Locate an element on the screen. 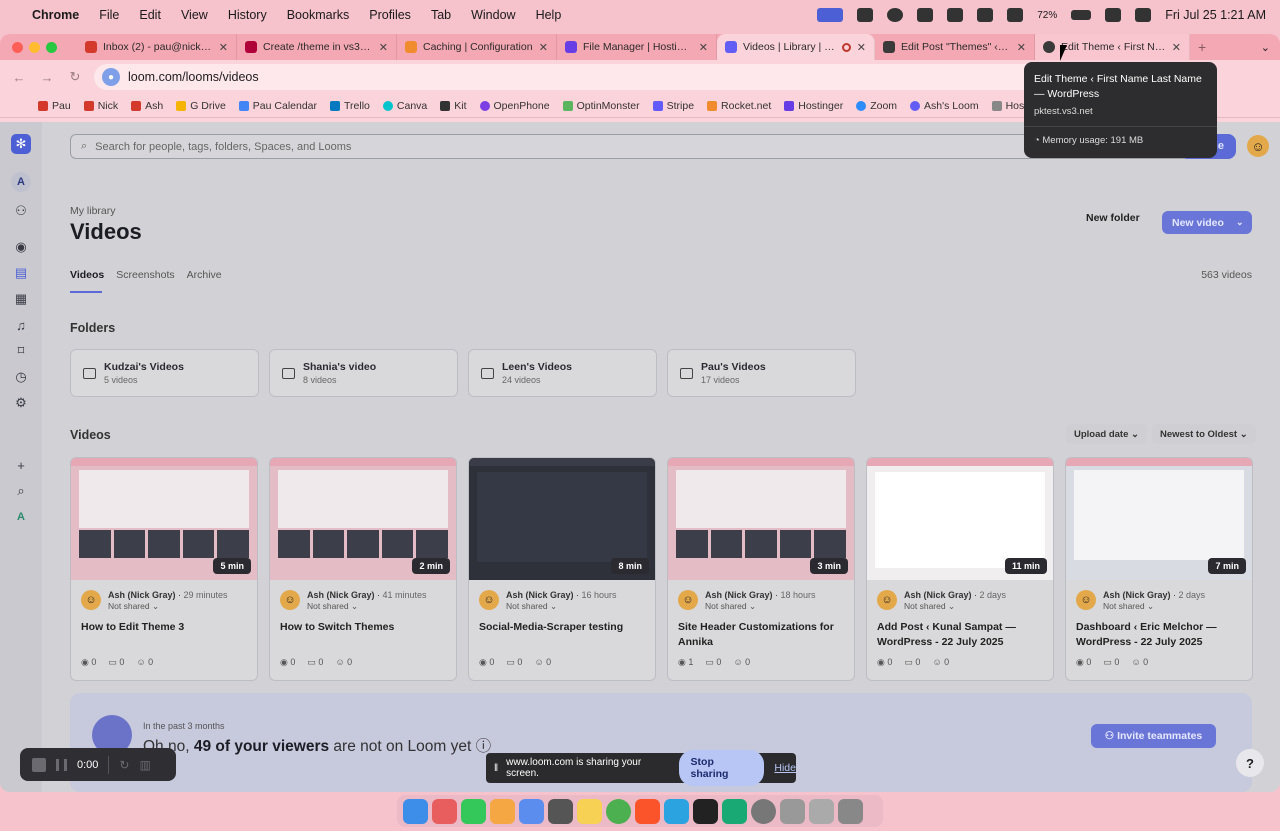 This screenshot has width=1280, height=831. pause-recording-button is located at coordinates (61, 764).